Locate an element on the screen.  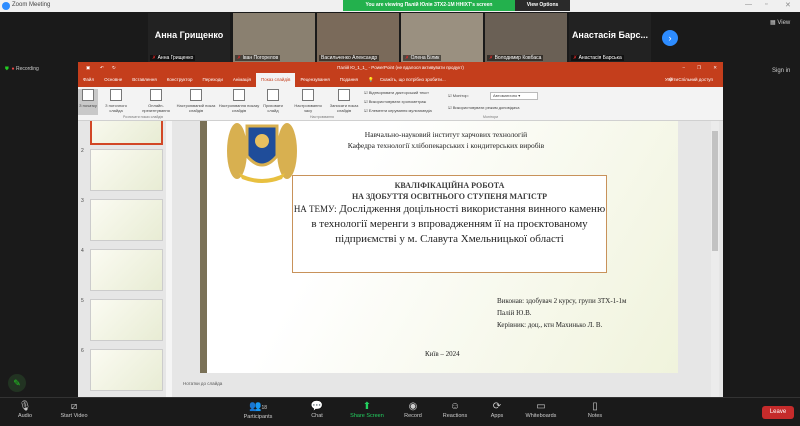
share-screen-button: ⬆ Share Screen is located at coordinates (367, 410).